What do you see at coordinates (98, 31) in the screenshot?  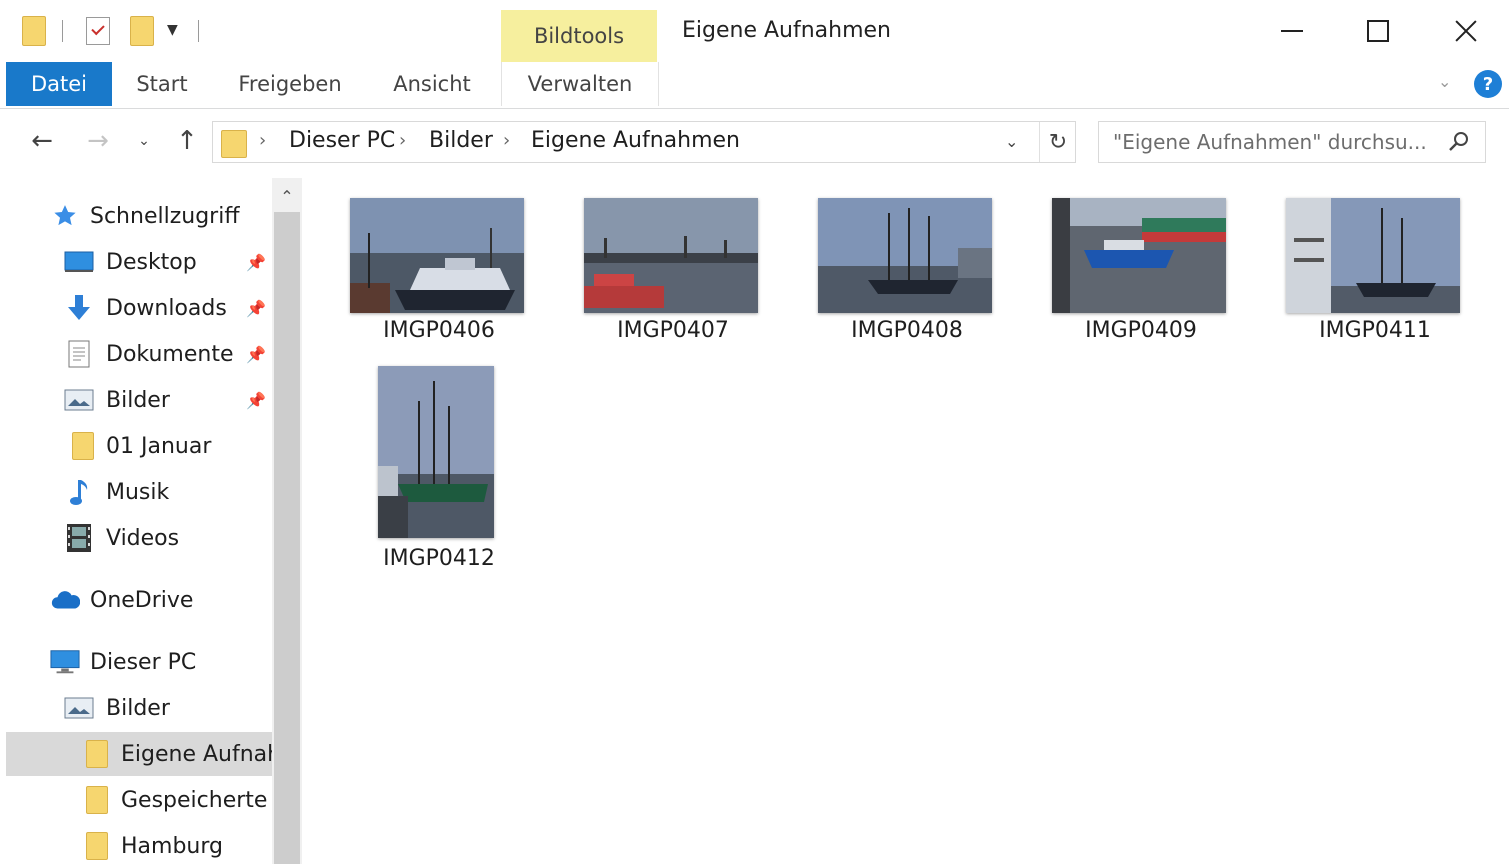 I see `properties-icon` at bounding box center [98, 31].